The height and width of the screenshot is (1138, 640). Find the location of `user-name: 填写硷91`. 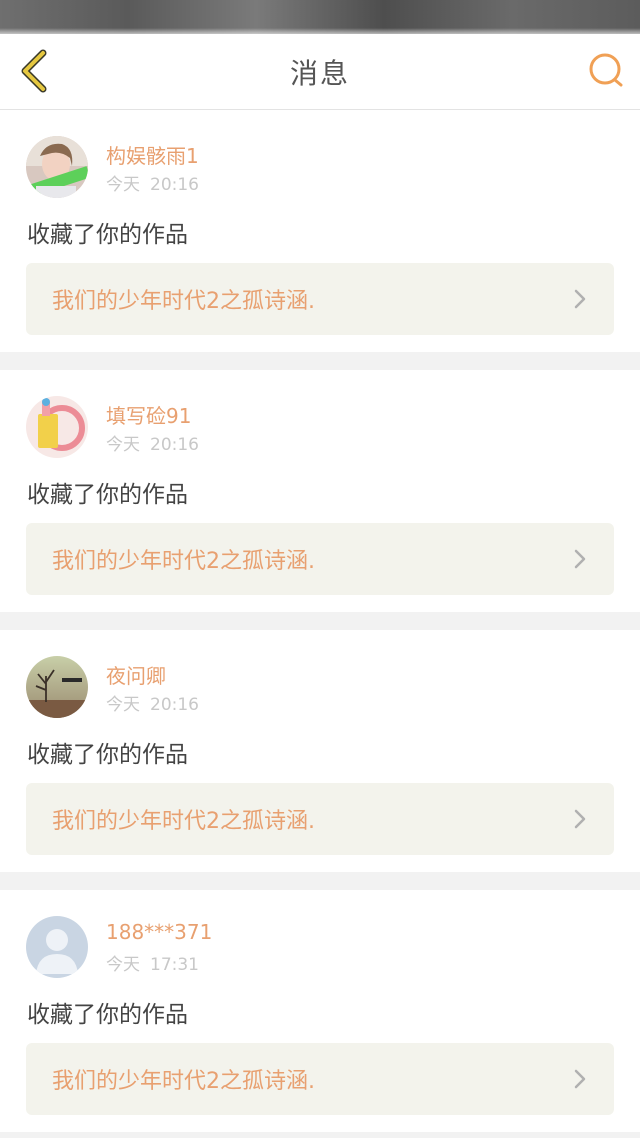

user-name: 填写硷91 is located at coordinates (148, 414).